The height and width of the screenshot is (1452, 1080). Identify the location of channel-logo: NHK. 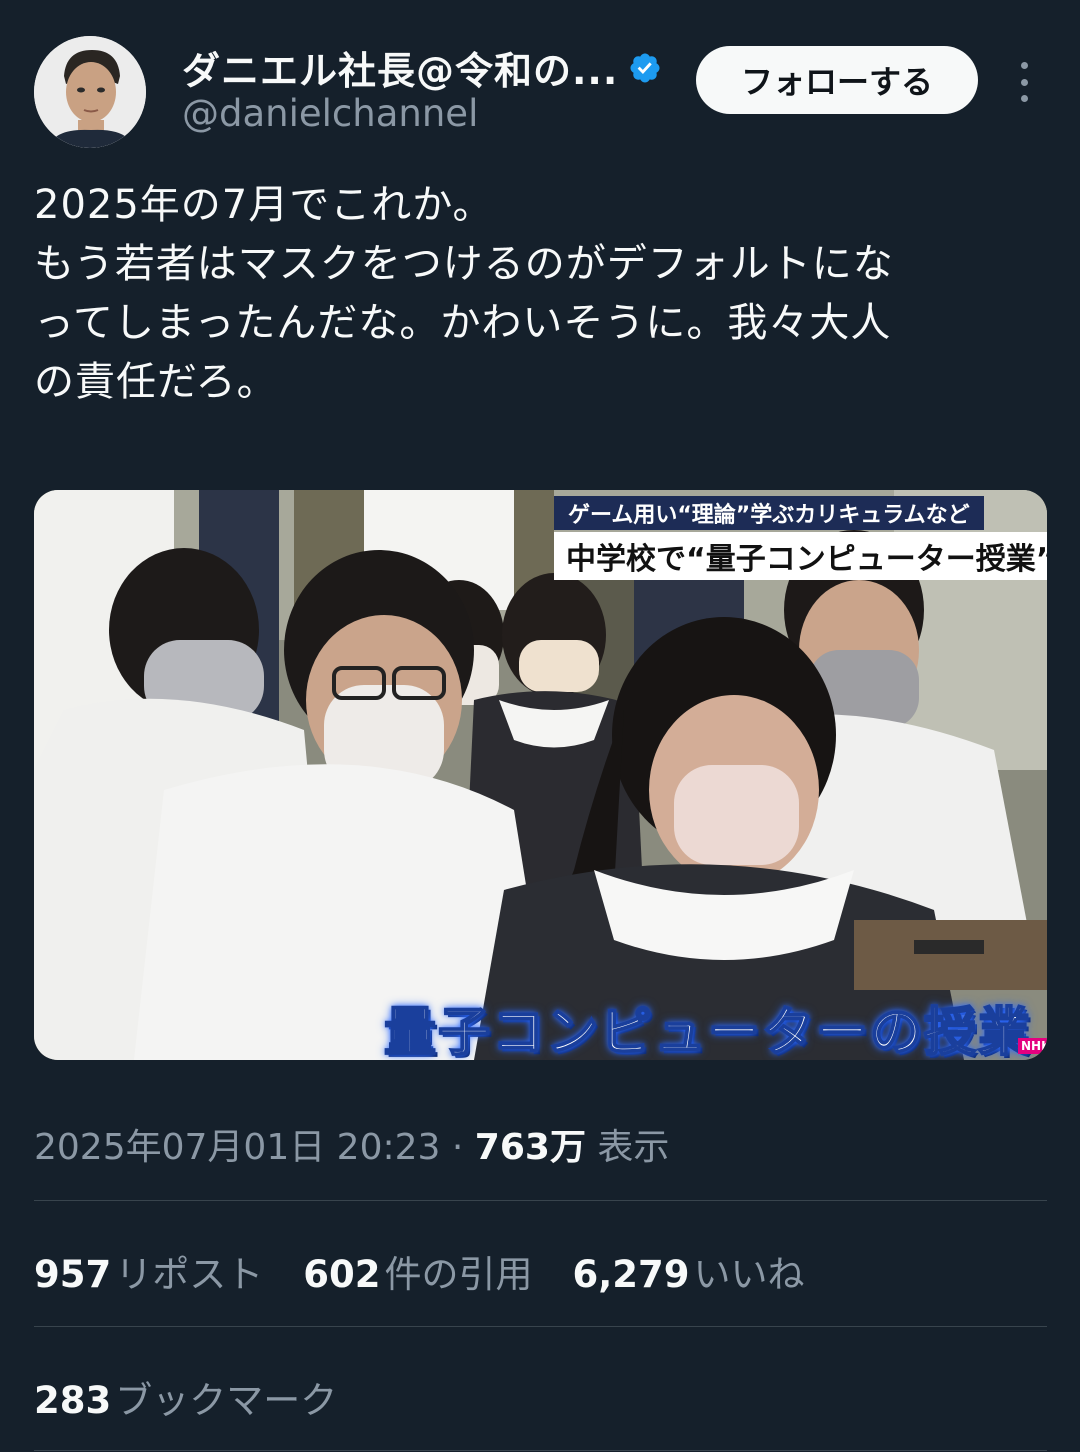
(1032, 1046).